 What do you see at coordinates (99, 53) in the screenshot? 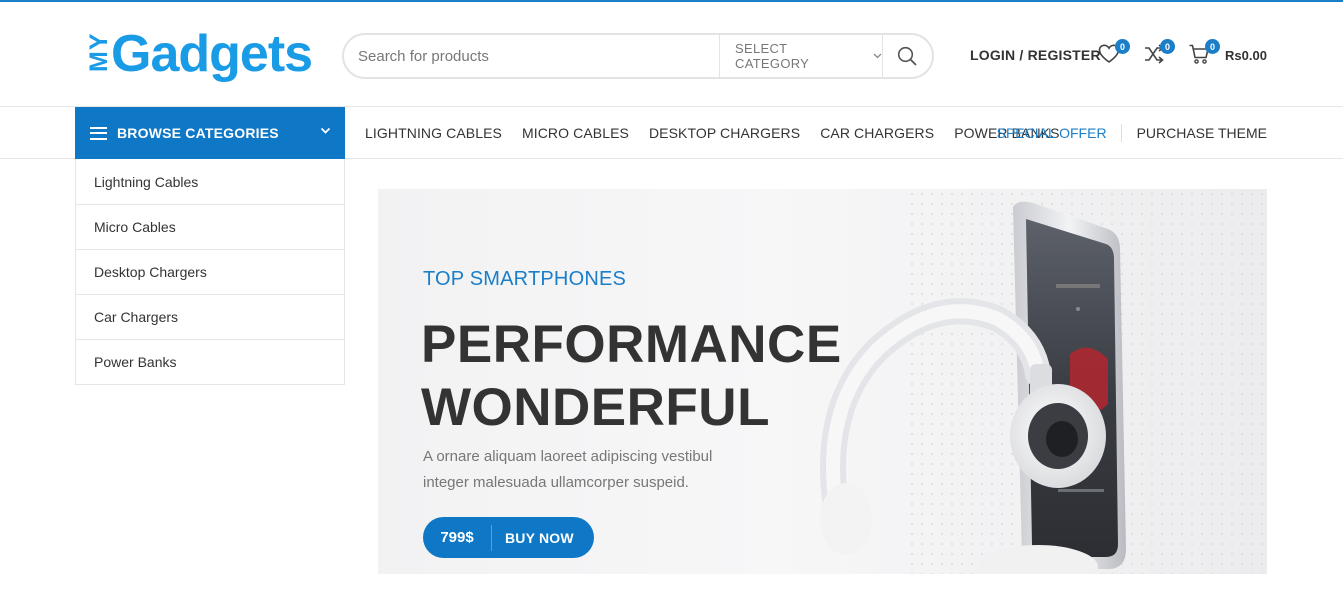
I see `logo-prefix: MY` at bounding box center [99, 53].